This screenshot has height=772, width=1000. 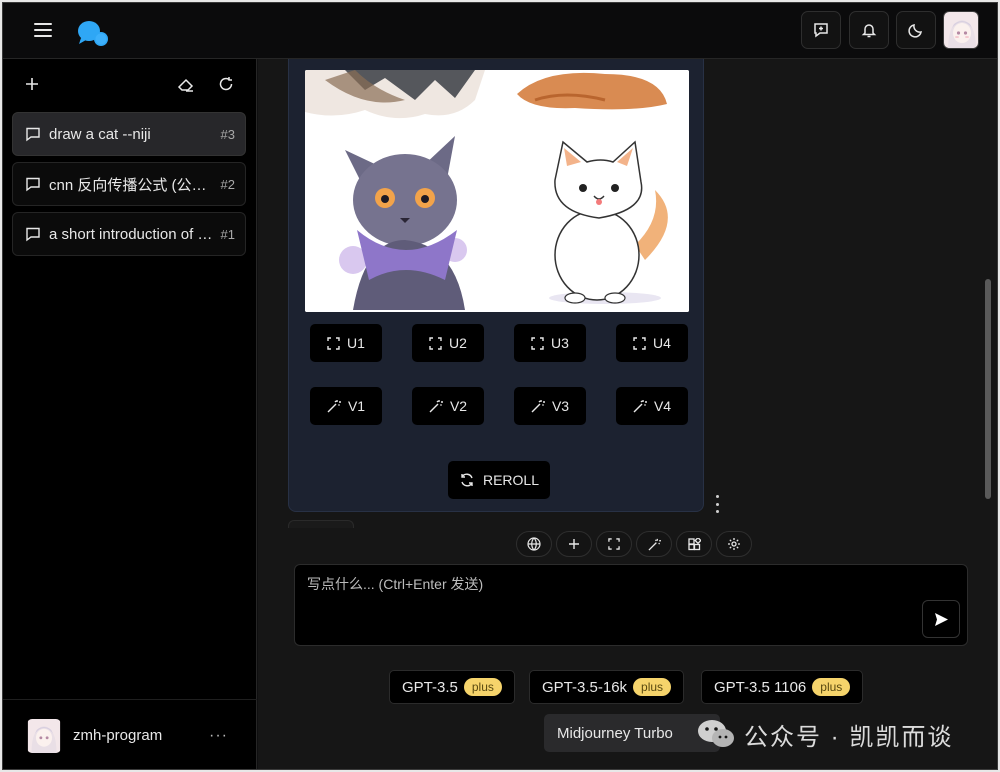 I want to click on send-icon, so click(x=941, y=619).